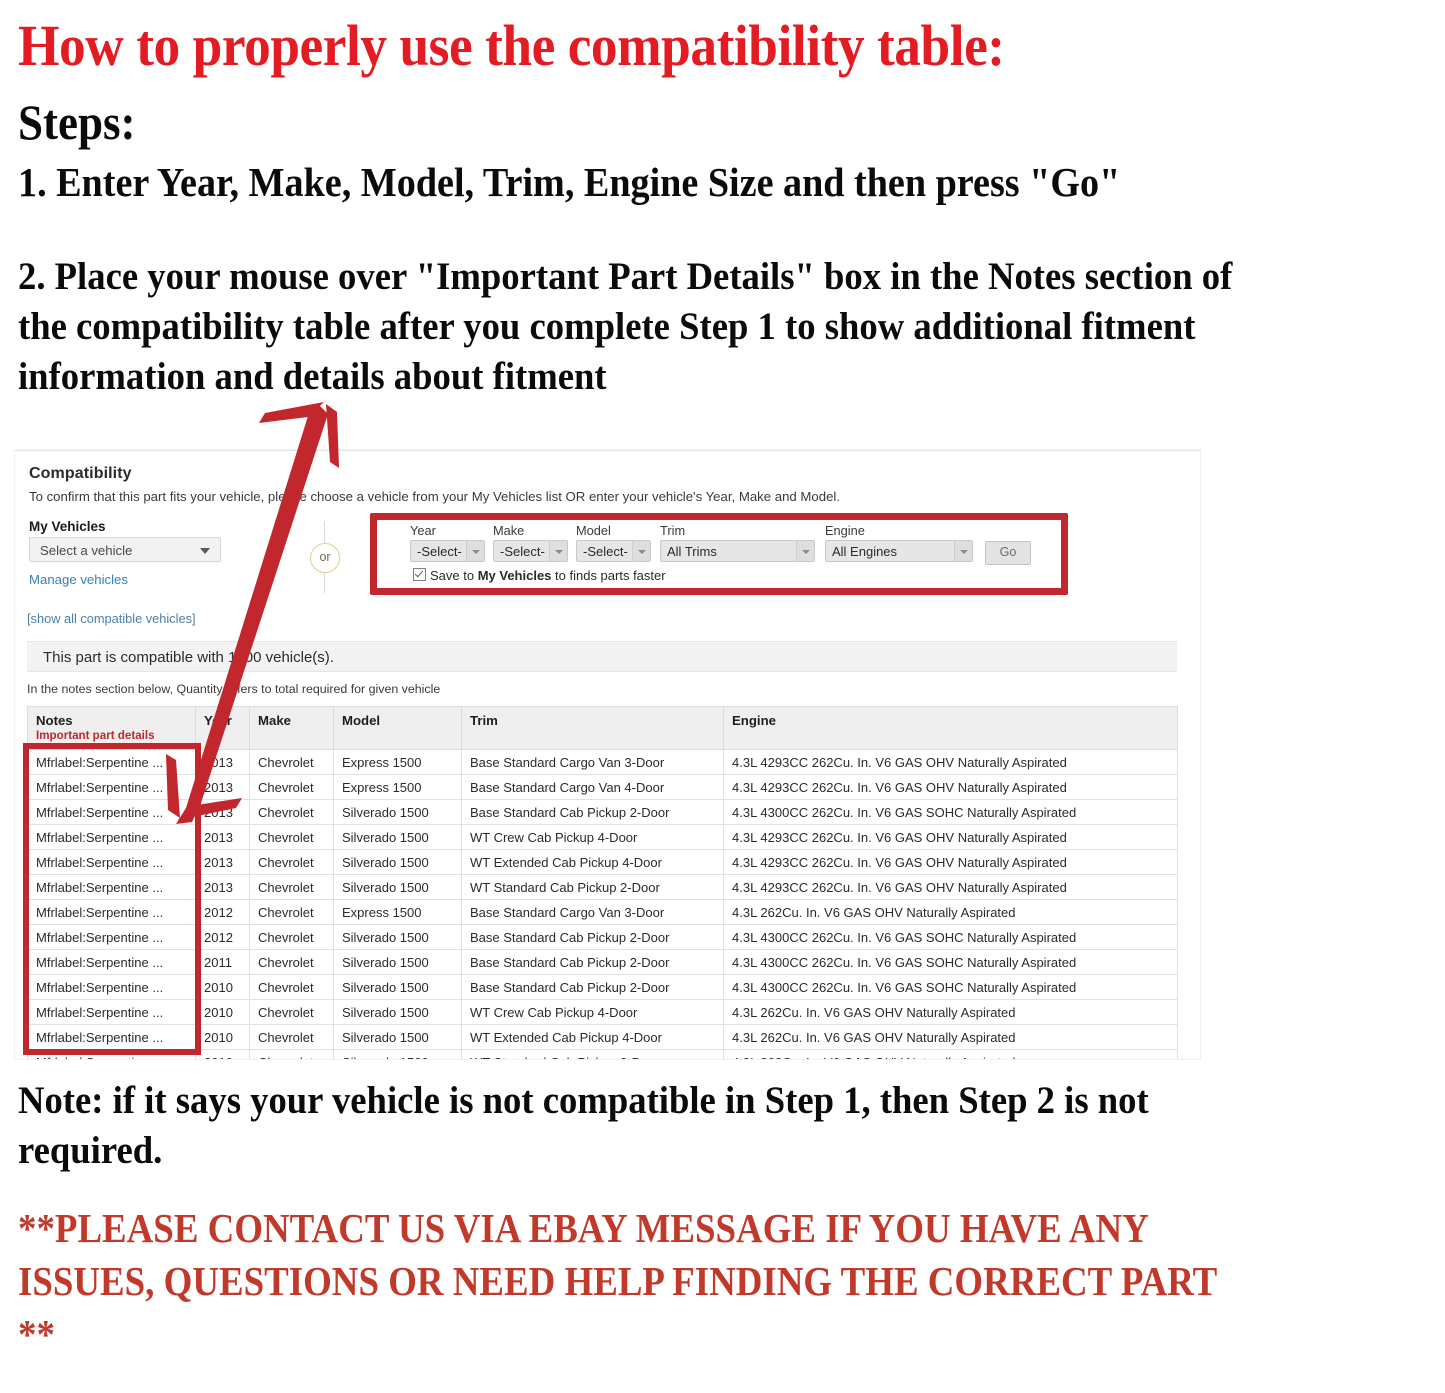 This screenshot has width=1445, height=1393. Describe the element at coordinates (1008, 553) in the screenshot. I see `go-button: Go` at that location.